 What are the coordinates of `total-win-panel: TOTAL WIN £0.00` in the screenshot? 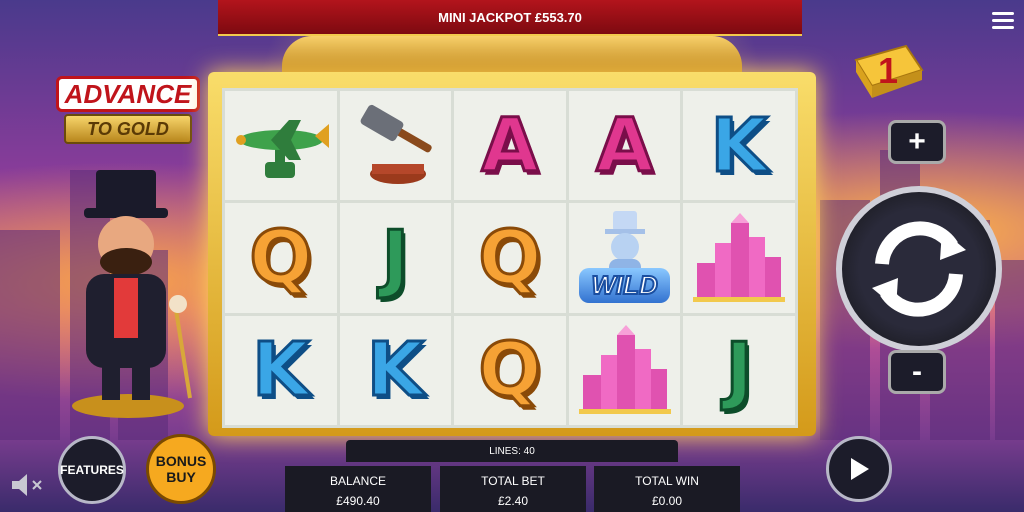 It's located at (667, 489).